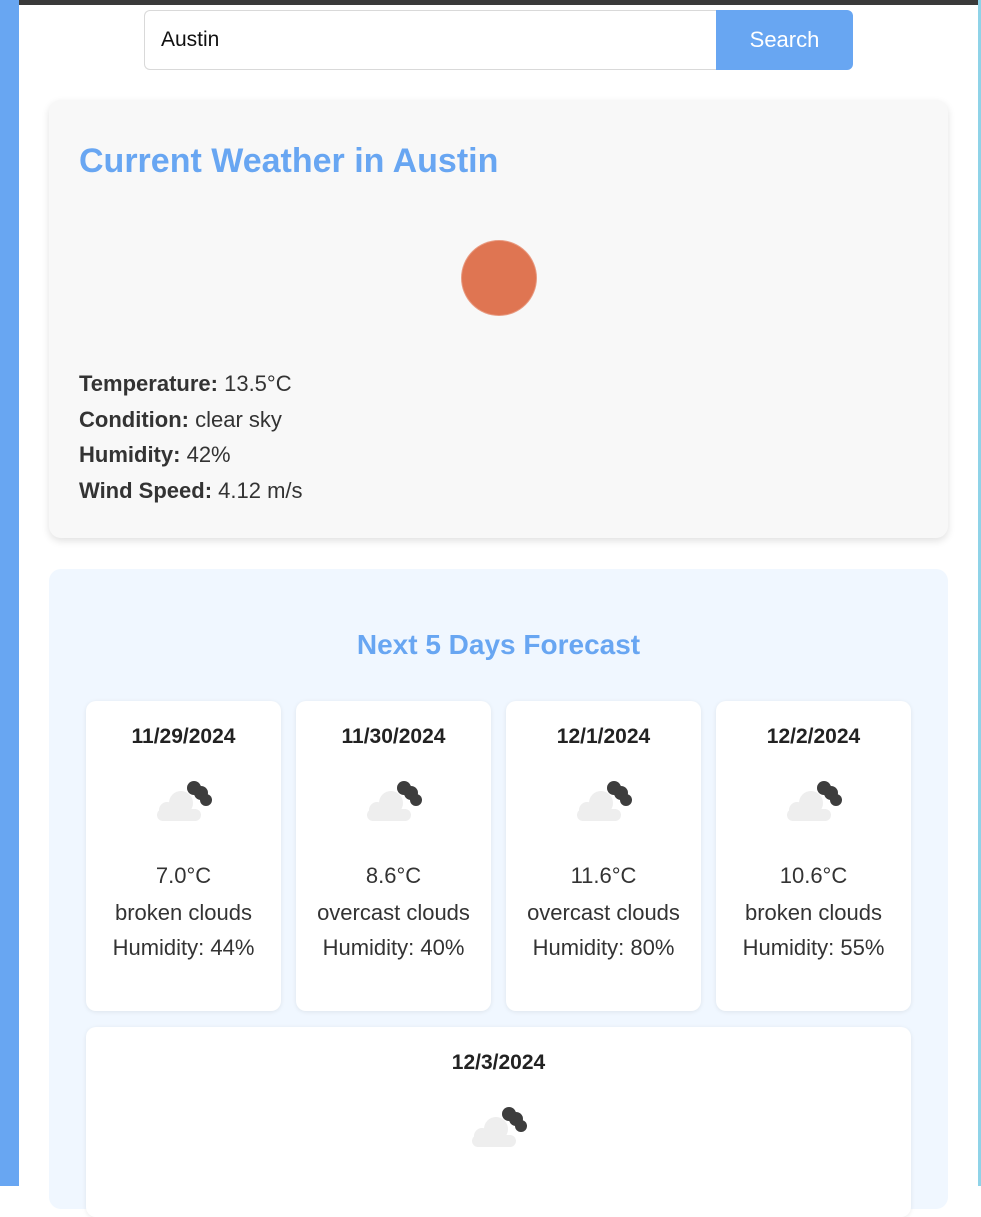 Image resolution: width=981 pixels, height=1217 pixels. I want to click on city-search-input, so click(430, 40).